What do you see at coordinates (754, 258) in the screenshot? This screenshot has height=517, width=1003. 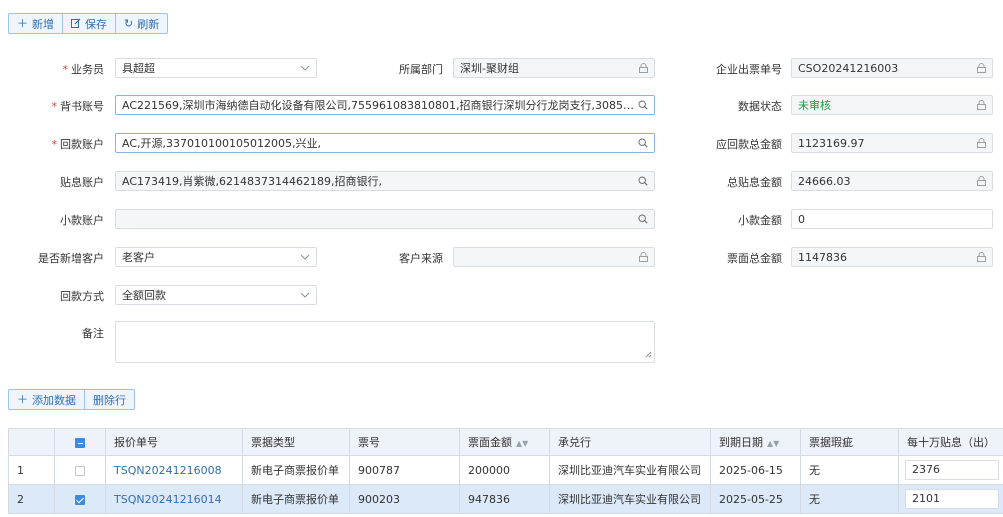 I see `face-total-label: 票面总金额` at bounding box center [754, 258].